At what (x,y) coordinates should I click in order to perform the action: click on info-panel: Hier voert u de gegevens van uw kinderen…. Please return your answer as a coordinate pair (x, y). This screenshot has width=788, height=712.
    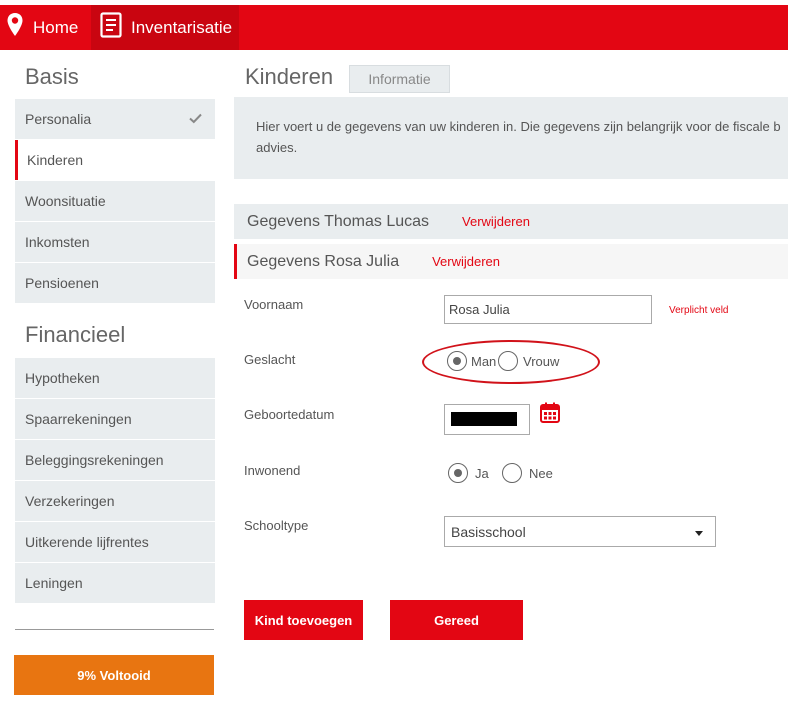
    Looking at the image, I should click on (511, 138).